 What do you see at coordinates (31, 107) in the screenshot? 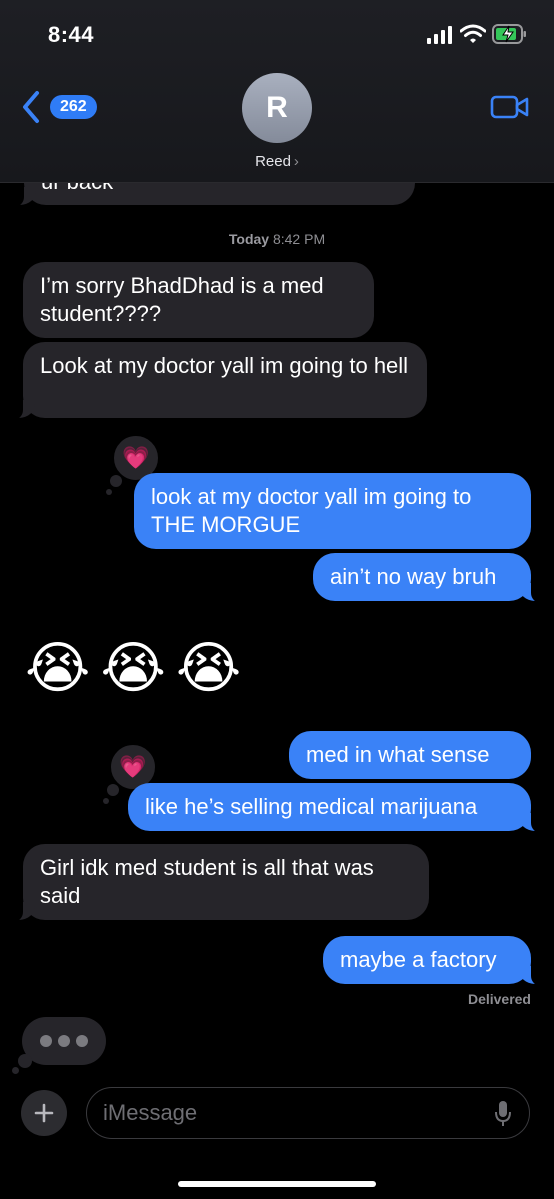
I see `back-chevron-icon` at bounding box center [31, 107].